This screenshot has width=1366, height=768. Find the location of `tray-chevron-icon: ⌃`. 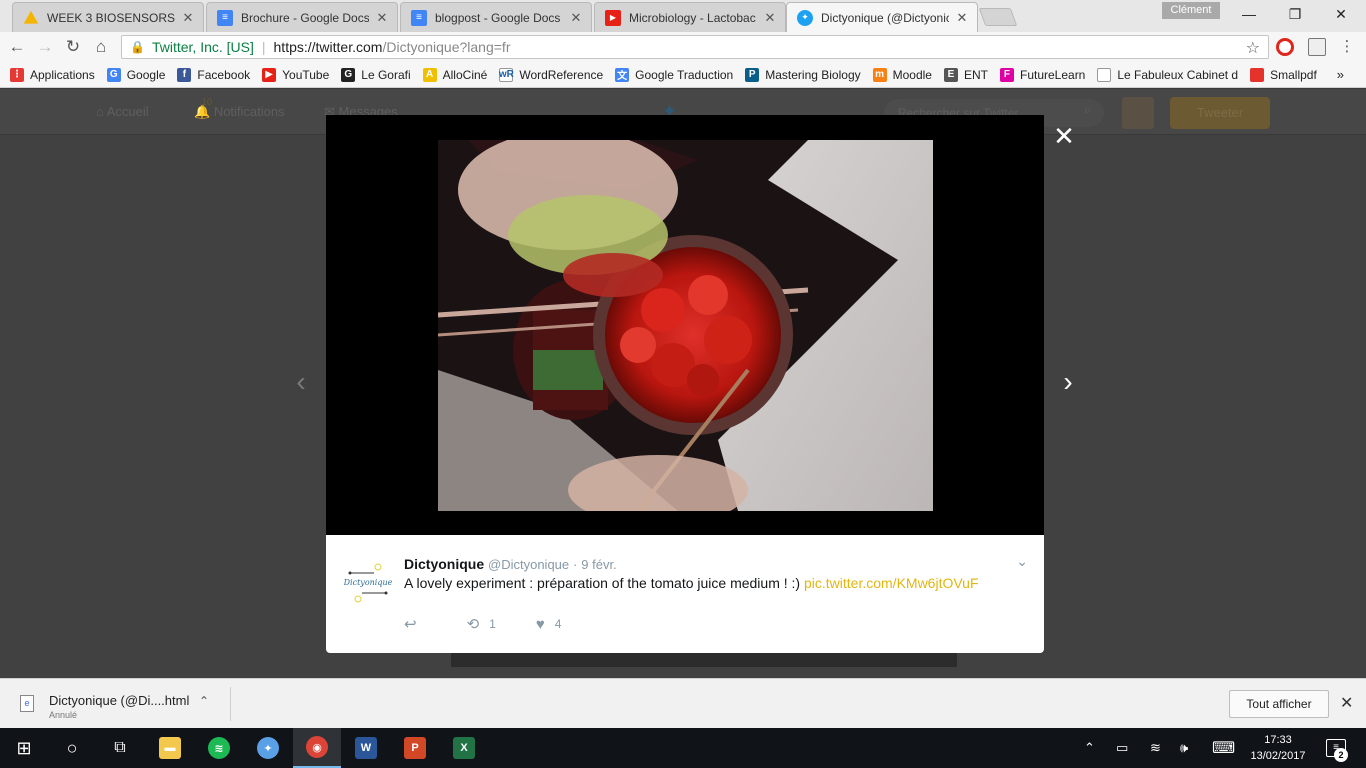

tray-chevron-icon: ⌃ is located at coordinates (1089, 748).